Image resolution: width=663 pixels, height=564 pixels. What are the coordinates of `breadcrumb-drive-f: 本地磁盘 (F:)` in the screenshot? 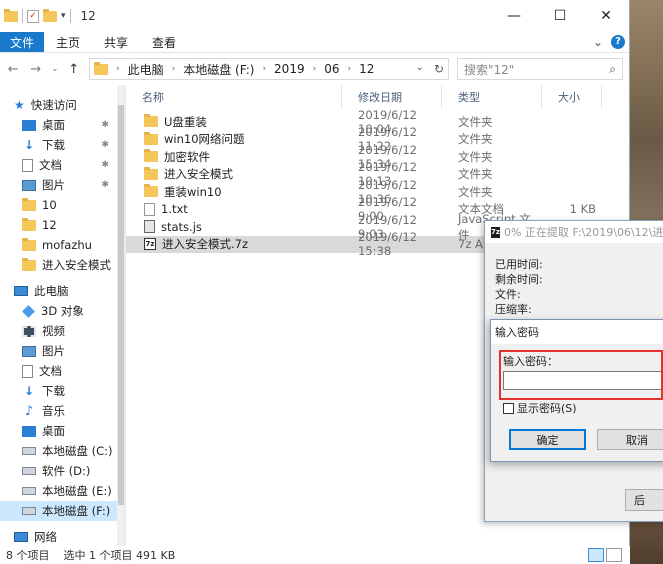 It's located at (218, 69).